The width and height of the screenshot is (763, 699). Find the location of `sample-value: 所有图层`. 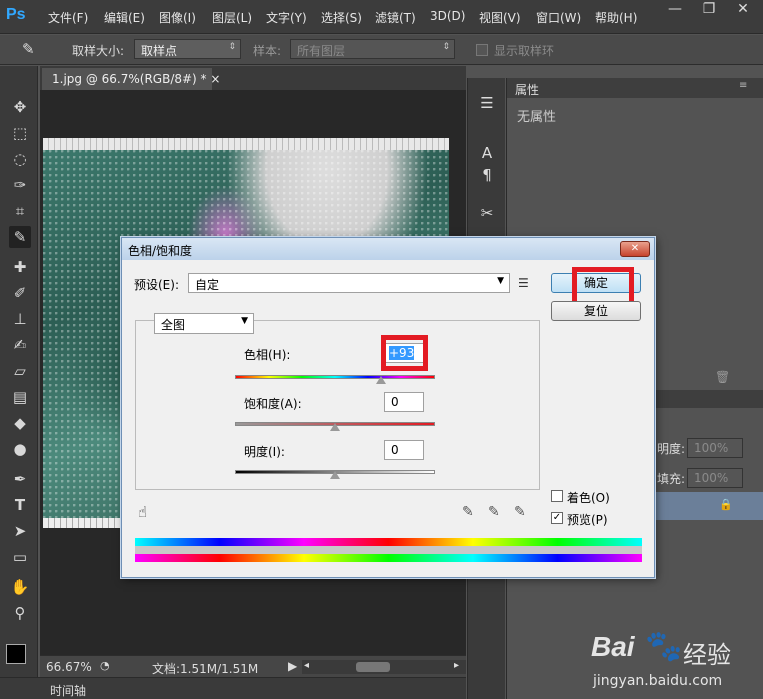

sample-value: 所有图层 is located at coordinates (321, 51).